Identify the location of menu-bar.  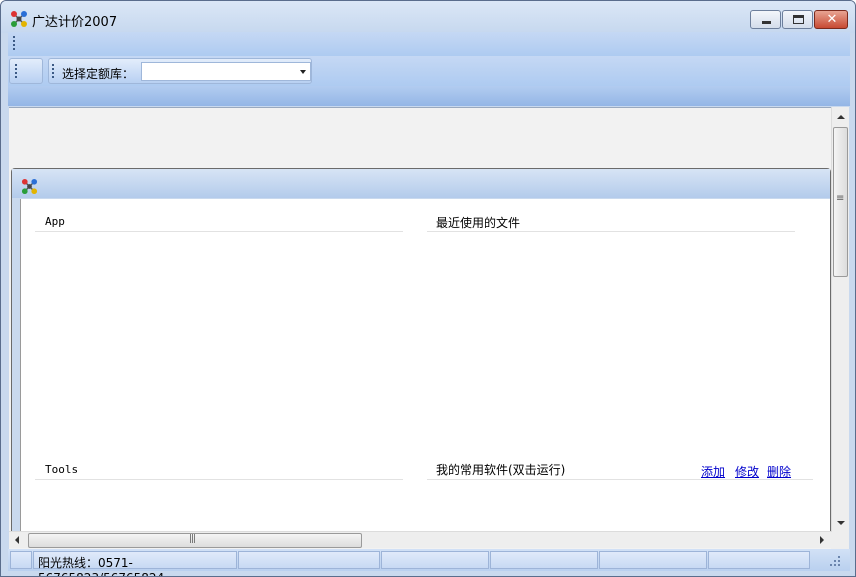
(429, 44).